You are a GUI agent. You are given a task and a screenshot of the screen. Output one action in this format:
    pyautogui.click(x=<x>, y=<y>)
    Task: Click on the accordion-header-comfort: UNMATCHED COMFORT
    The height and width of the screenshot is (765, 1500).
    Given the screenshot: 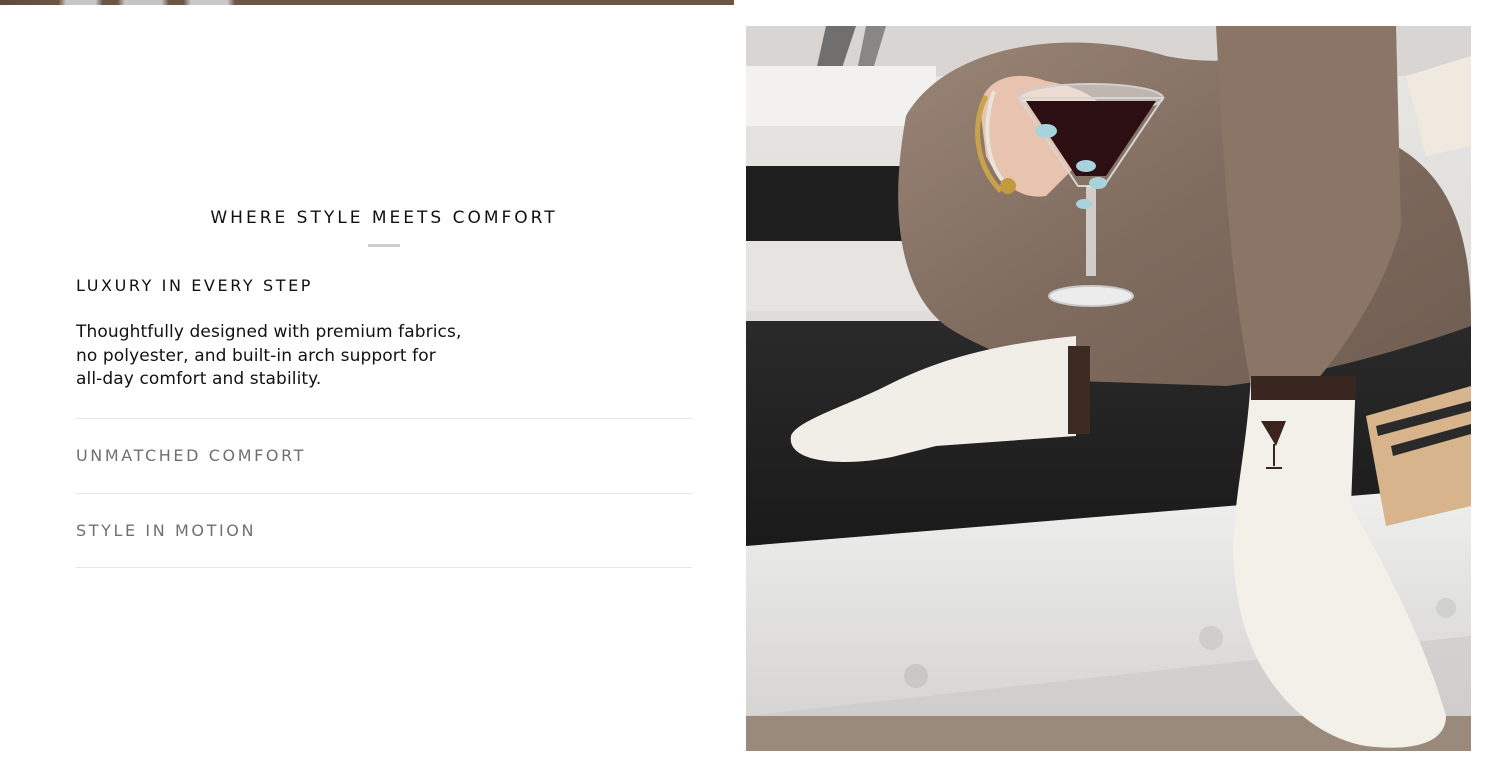 What is the action you would take?
    pyautogui.click(x=384, y=455)
    